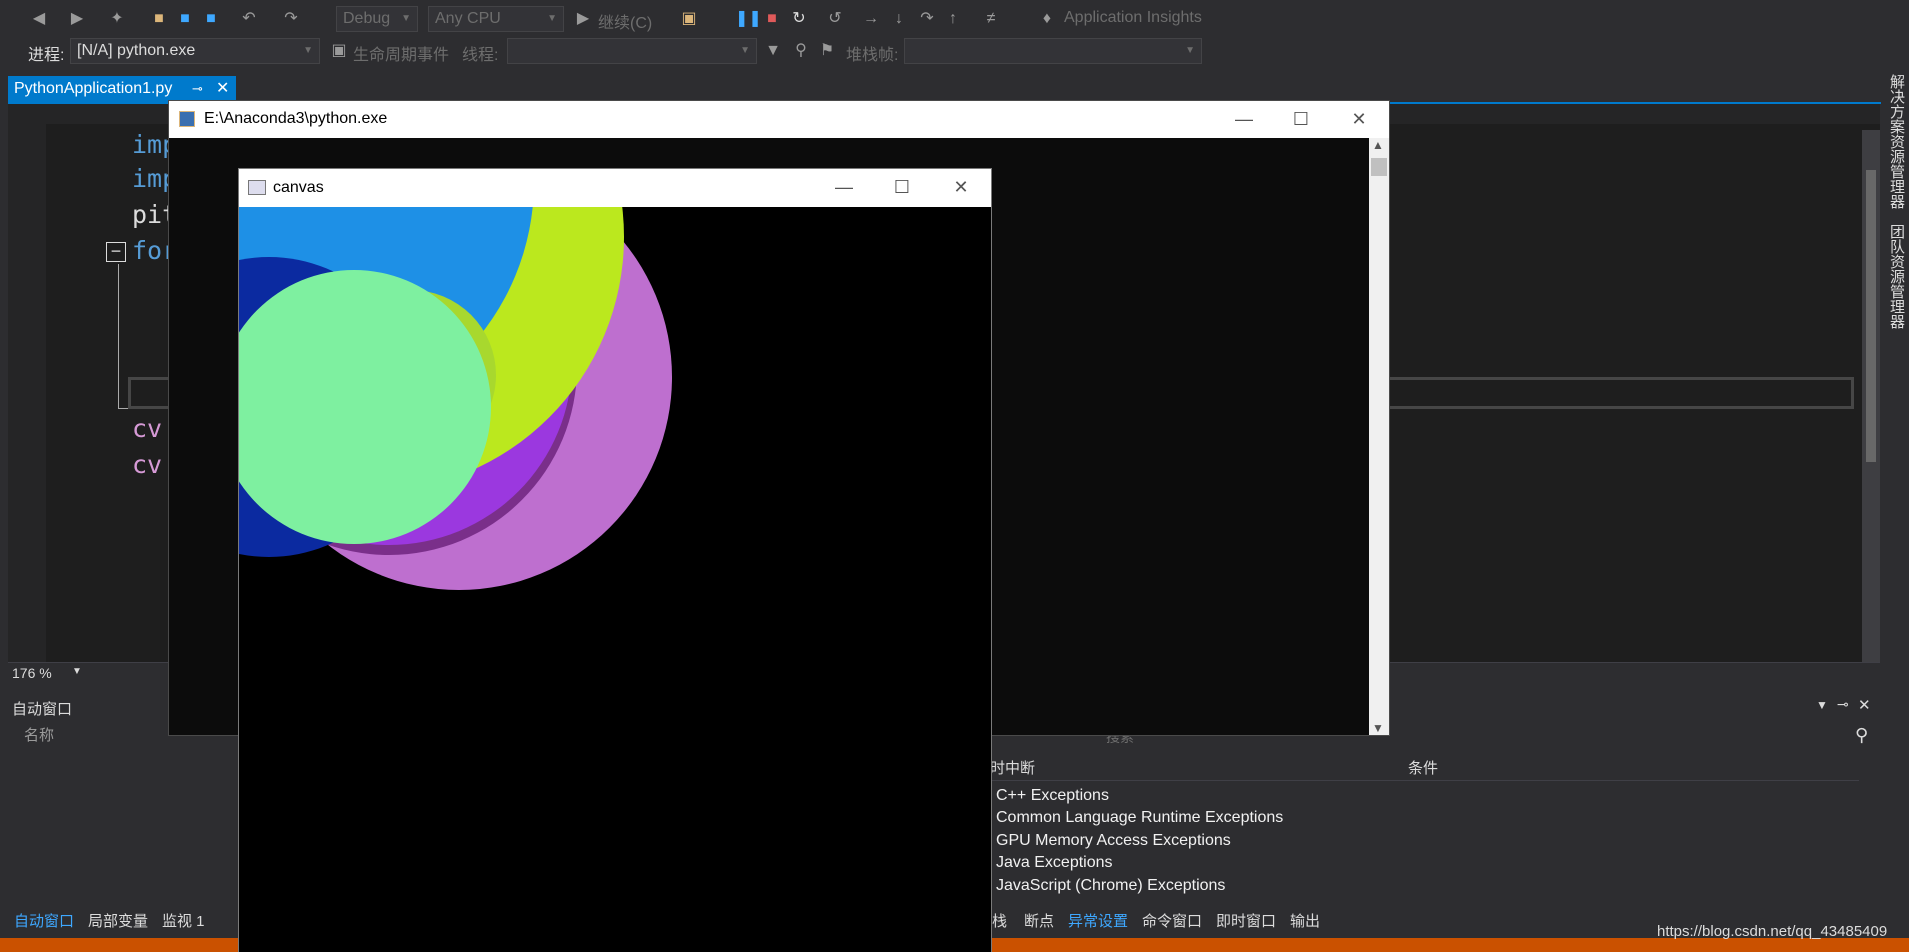 The height and width of the screenshot is (952, 1909). Describe the element at coordinates (39, 734) in the screenshot. I see `name-column-header: 名称` at that location.